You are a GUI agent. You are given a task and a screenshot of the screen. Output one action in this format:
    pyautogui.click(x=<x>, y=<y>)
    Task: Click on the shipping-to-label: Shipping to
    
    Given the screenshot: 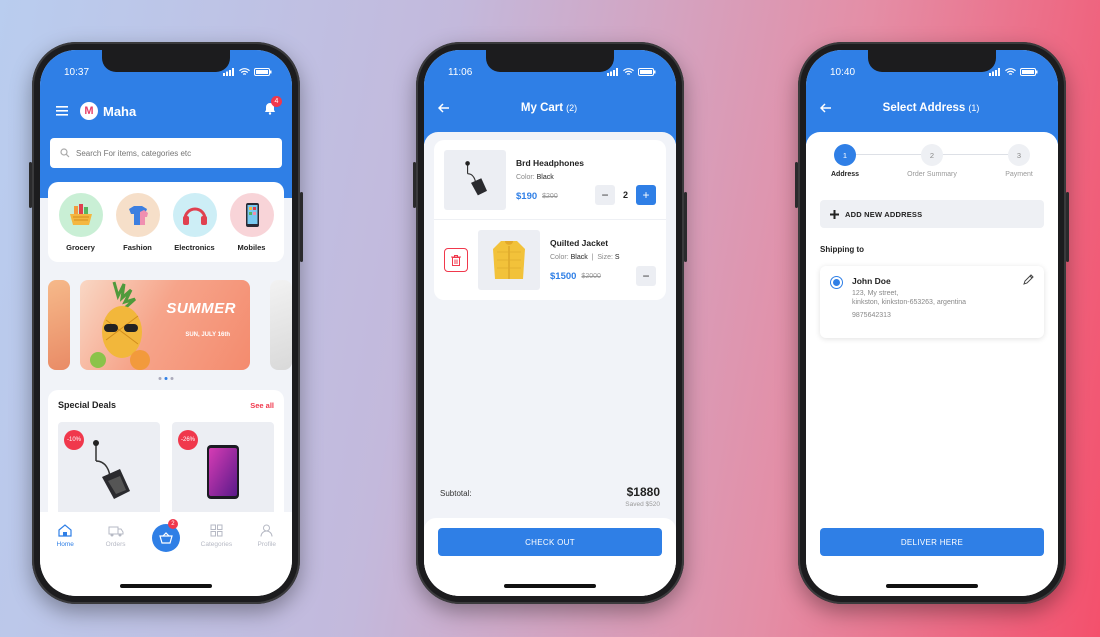 What is the action you would take?
    pyautogui.click(x=842, y=249)
    